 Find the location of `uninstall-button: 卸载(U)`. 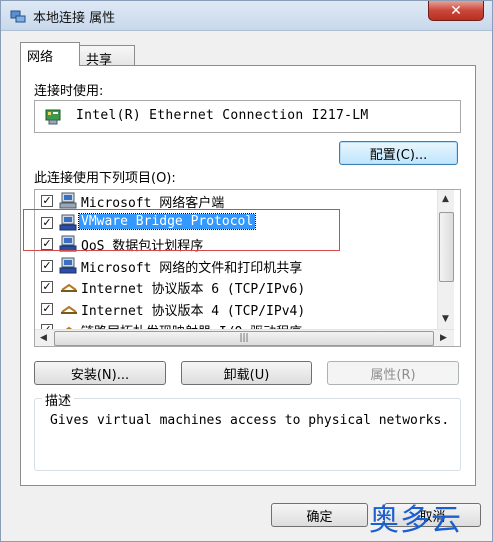

uninstall-button: 卸载(U) is located at coordinates (246, 373).